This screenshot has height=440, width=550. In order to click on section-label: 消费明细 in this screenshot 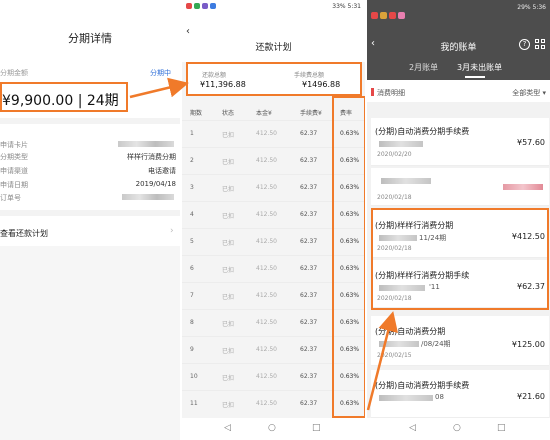, I will do `click(391, 93)`.